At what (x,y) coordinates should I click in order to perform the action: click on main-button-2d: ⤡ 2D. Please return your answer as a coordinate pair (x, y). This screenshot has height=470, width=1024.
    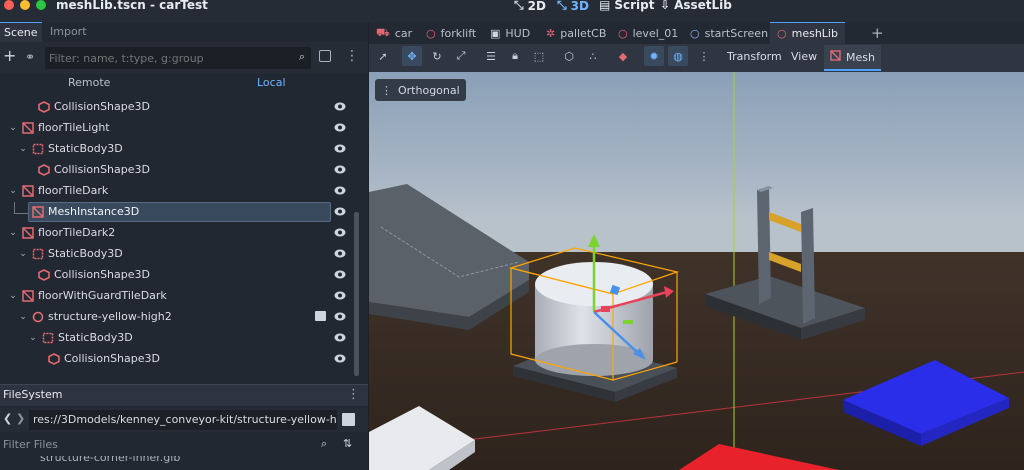
    Looking at the image, I should click on (530, 6).